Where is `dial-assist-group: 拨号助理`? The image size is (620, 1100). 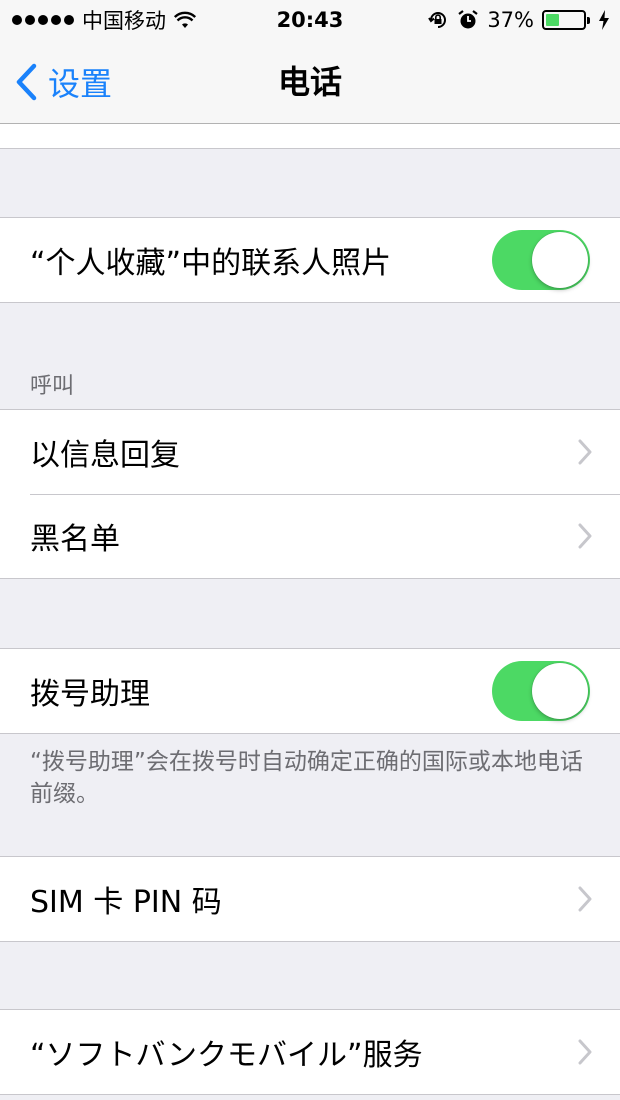 dial-assist-group: 拨号助理 is located at coordinates (310, 691).